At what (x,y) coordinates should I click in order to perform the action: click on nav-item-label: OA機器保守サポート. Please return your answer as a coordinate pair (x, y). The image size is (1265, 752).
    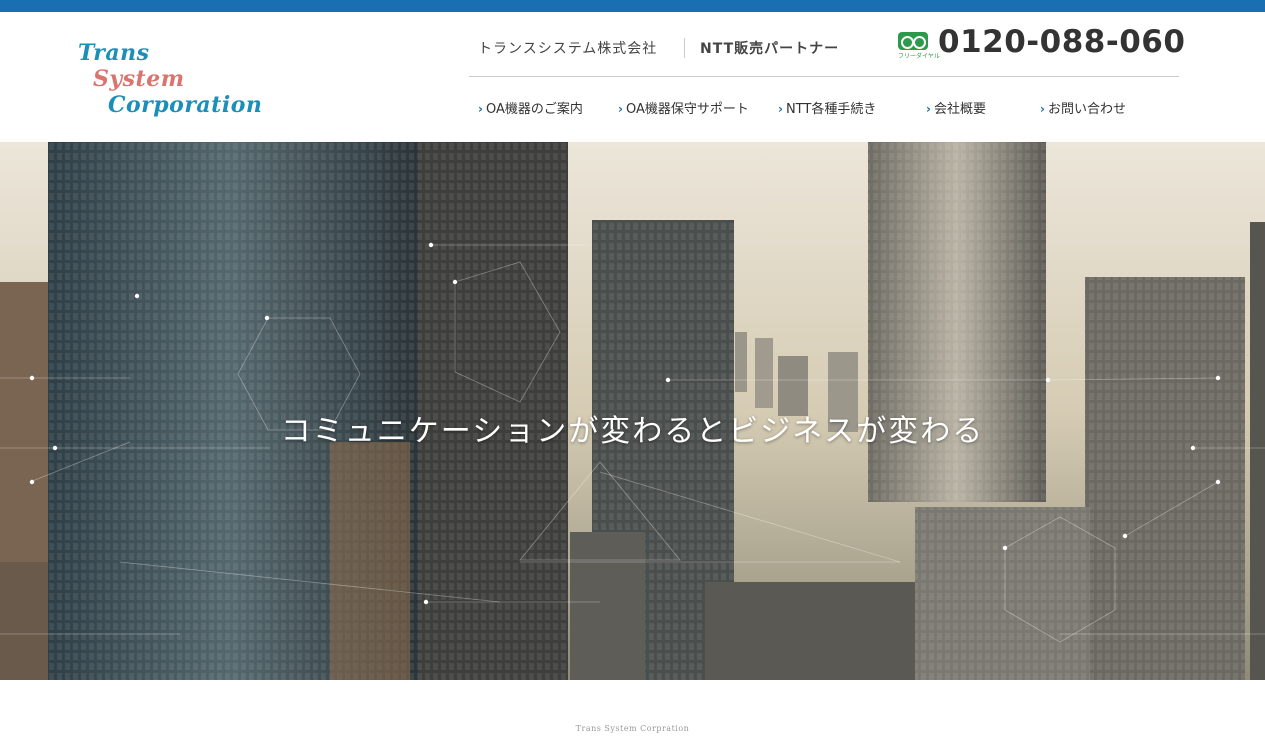
    Looking at the image, I should click on (687, 109).